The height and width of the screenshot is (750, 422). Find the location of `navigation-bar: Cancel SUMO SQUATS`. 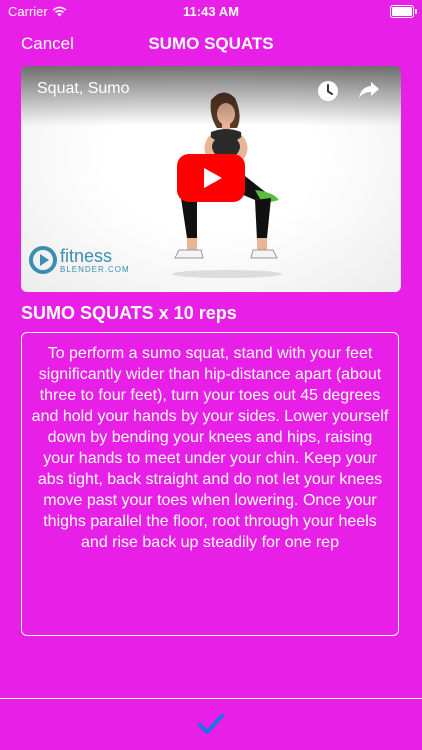

navigation-bar: Cancel SUMO SQUATS is located at coordinates (211, 44).